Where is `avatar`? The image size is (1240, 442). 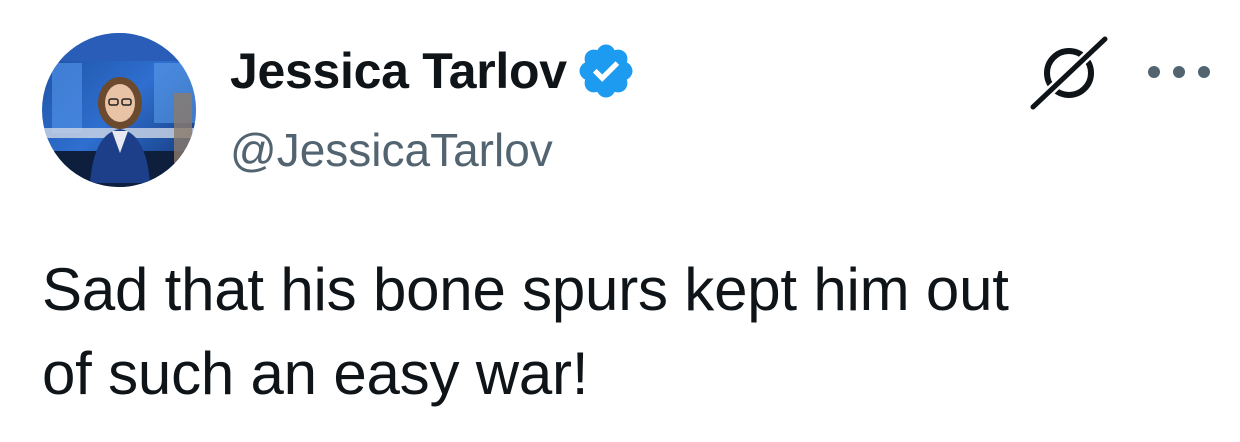
avatar is located at coordinates (119, 110).